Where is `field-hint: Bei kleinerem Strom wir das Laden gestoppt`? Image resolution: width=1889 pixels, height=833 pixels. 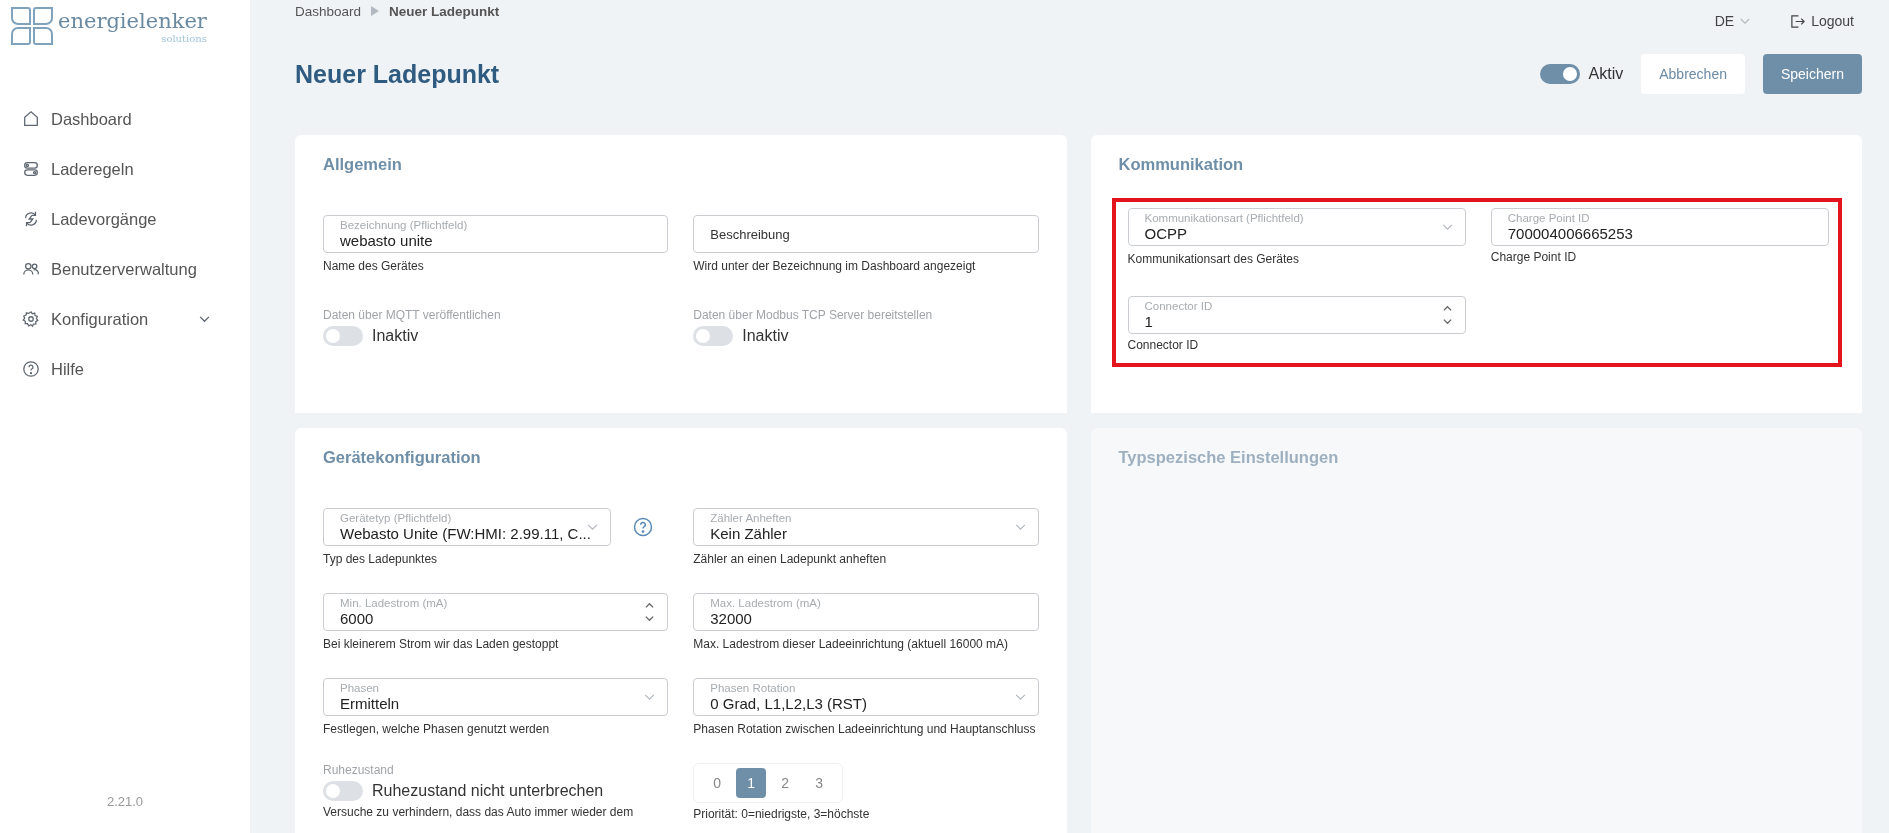
field-hint: Bei kleinerem Strom wir das Laden gestoppt is located at coordinates (441, 644).